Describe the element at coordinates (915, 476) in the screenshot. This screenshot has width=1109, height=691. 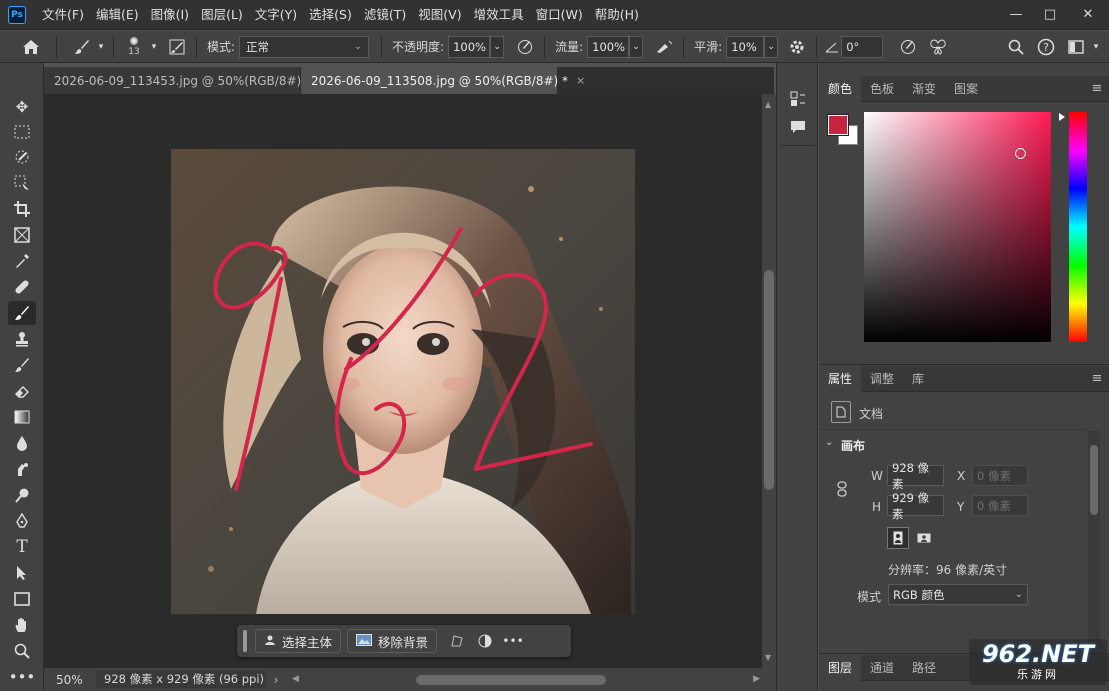
I see `width-input: 928 像素` at that location.